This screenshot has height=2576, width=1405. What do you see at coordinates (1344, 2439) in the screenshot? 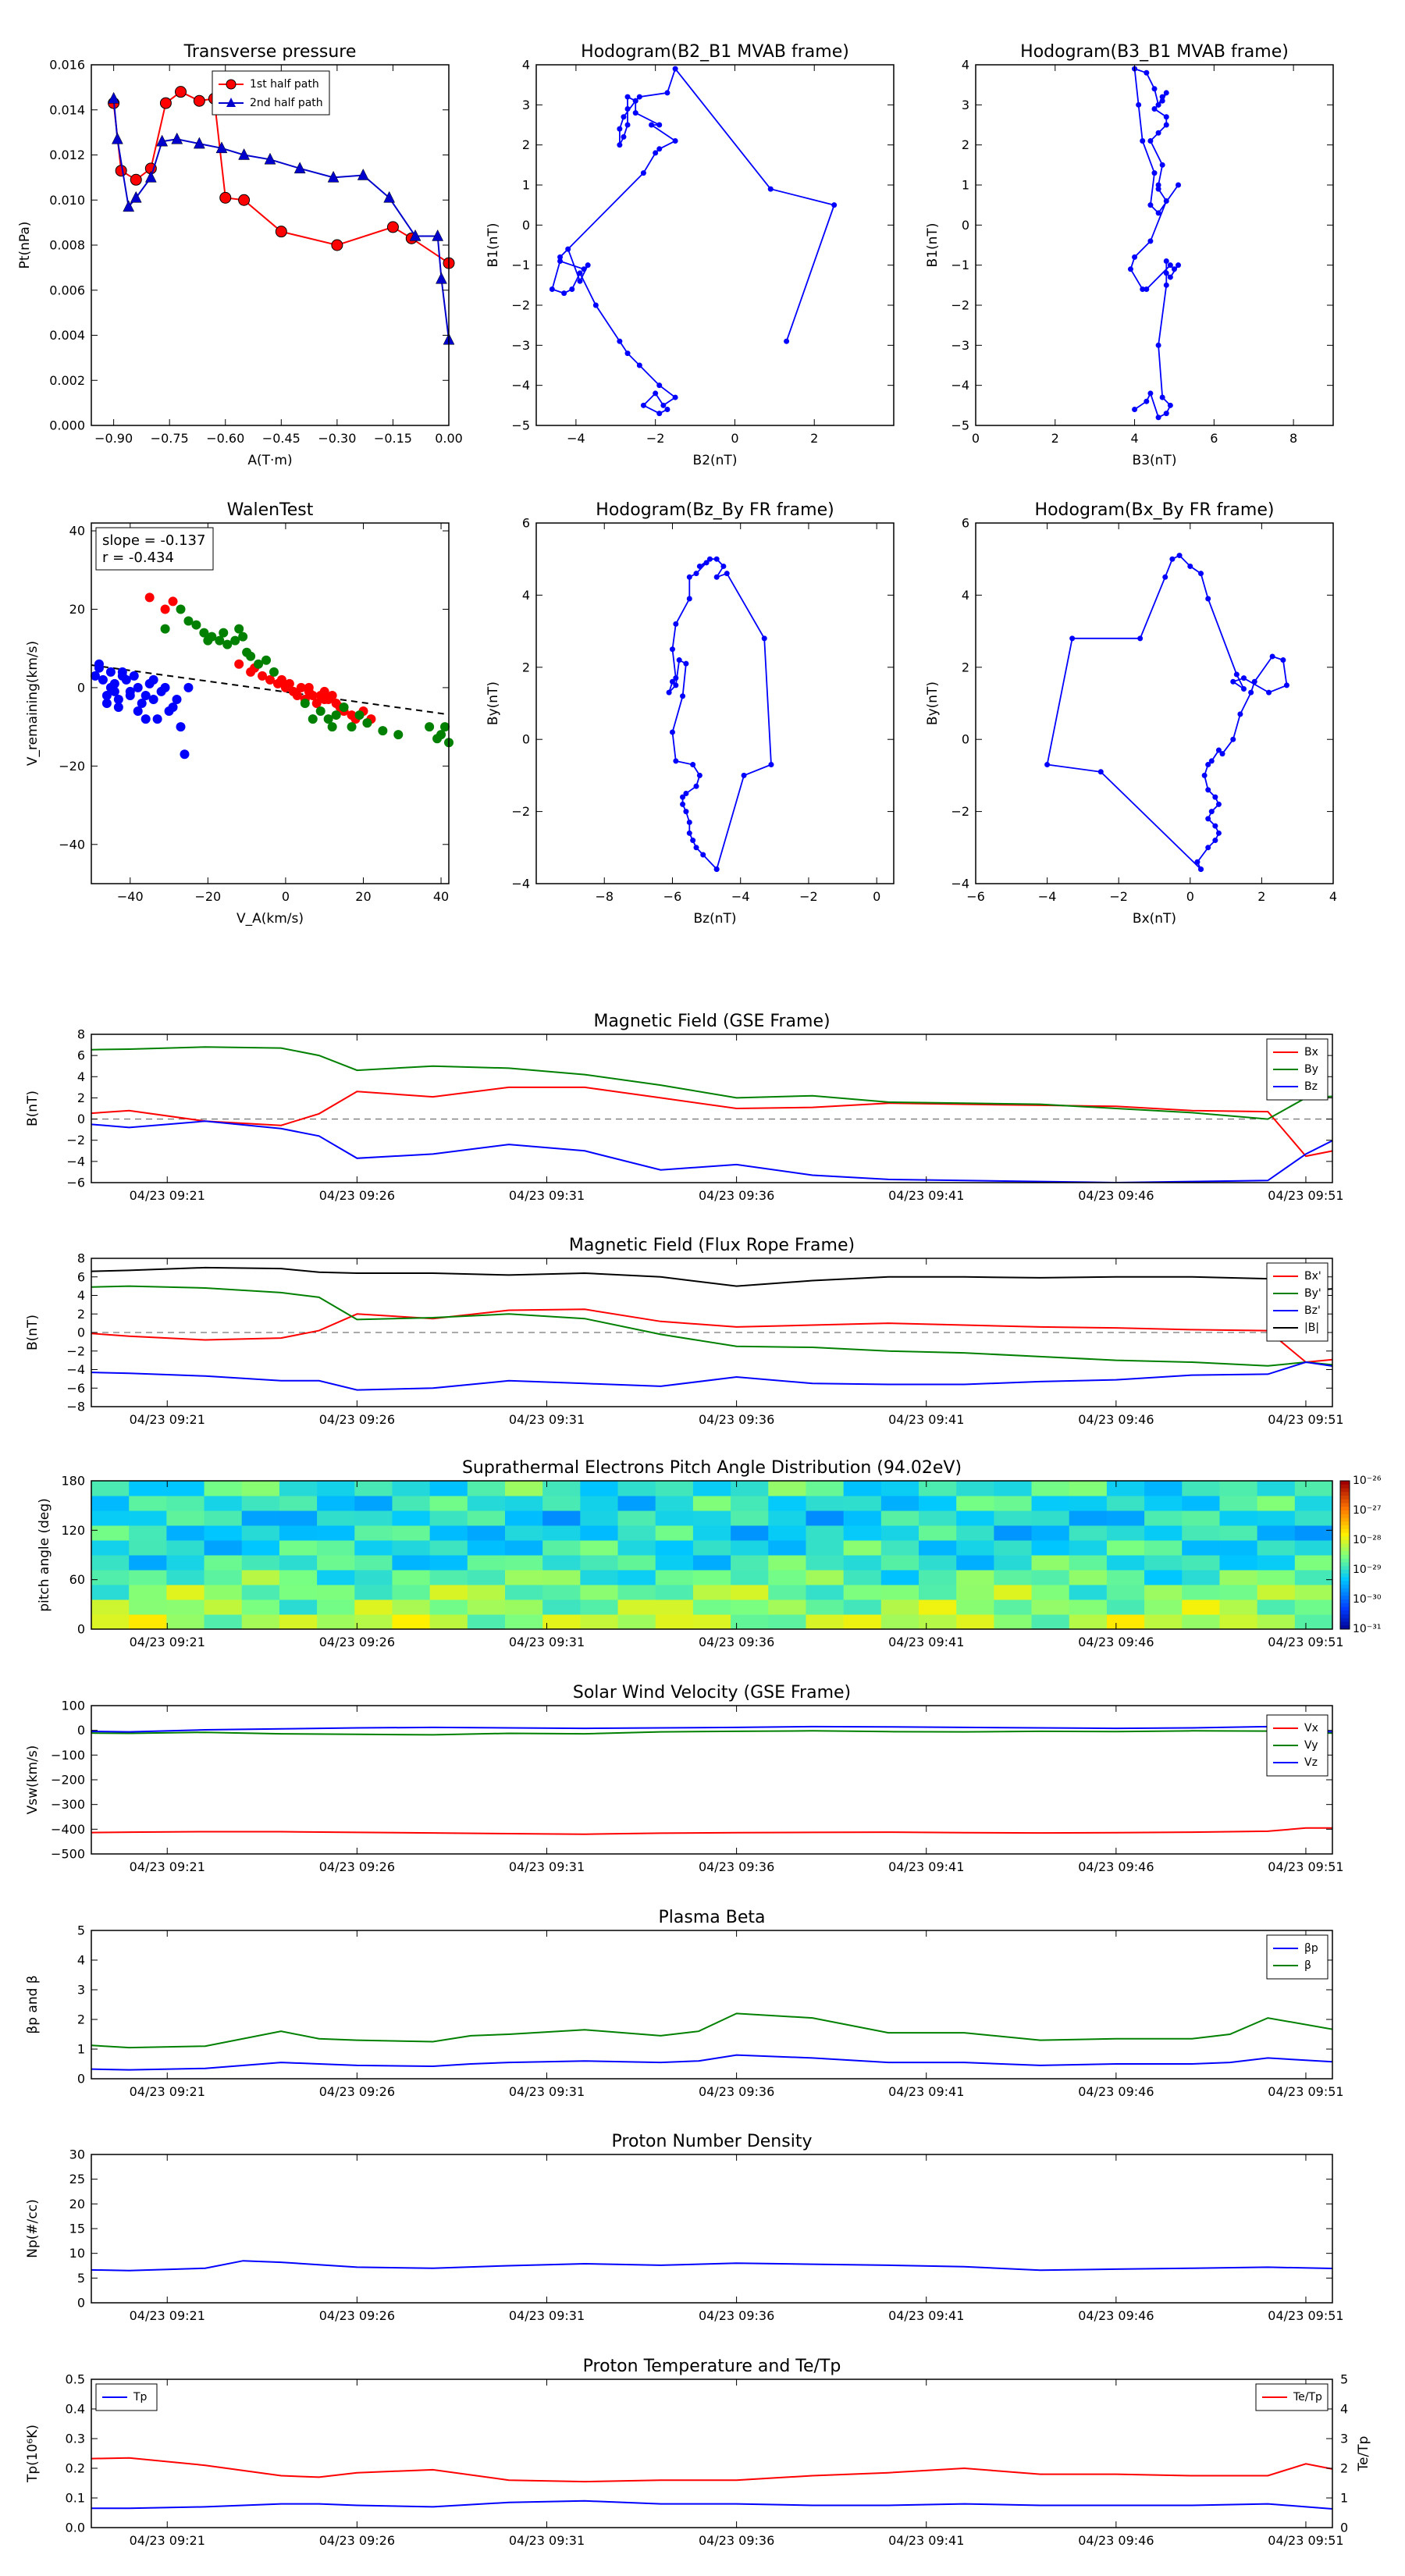
I see `y-tick-label-right: 3` at bounding box center [1344, 2439].